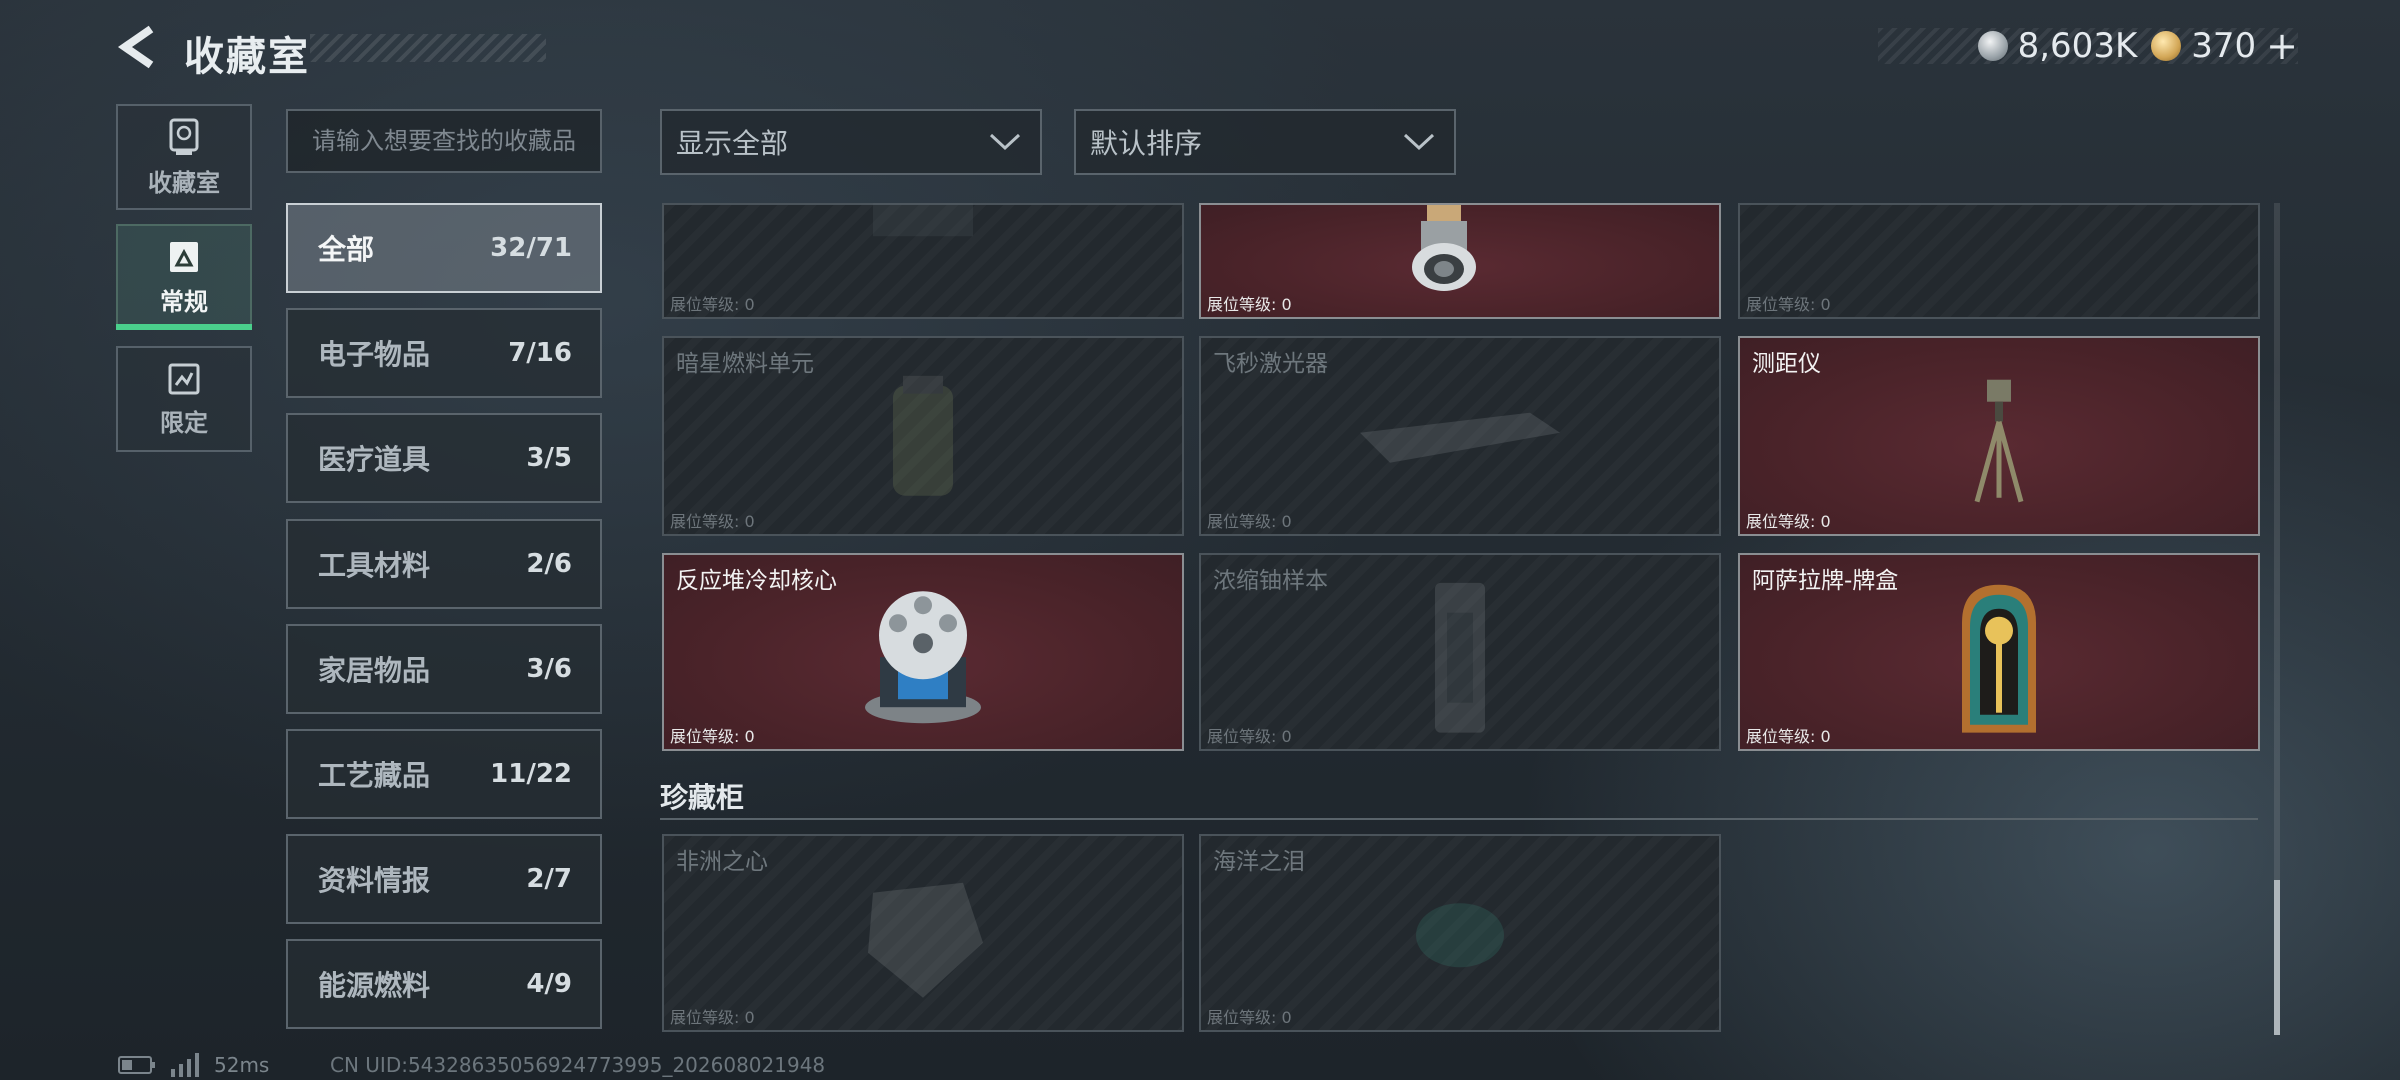 The image size is (2400, 1080). I want to click on category-energy: 能源燃料 4/9, so click(444, 984).